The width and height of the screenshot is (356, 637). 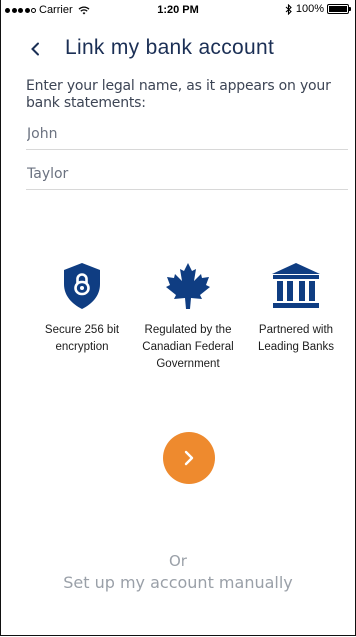 What do you see at coordinates (82, 286) in the screenshot?
I see `shield-lock-icon` at bounding box center [82, 286].